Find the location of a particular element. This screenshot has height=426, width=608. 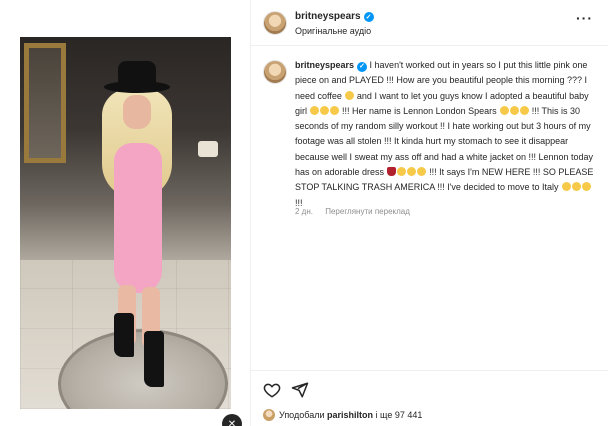

likes-summary: Уподобали parishilton і ще 97 441 is located at coordinates (342, 415).